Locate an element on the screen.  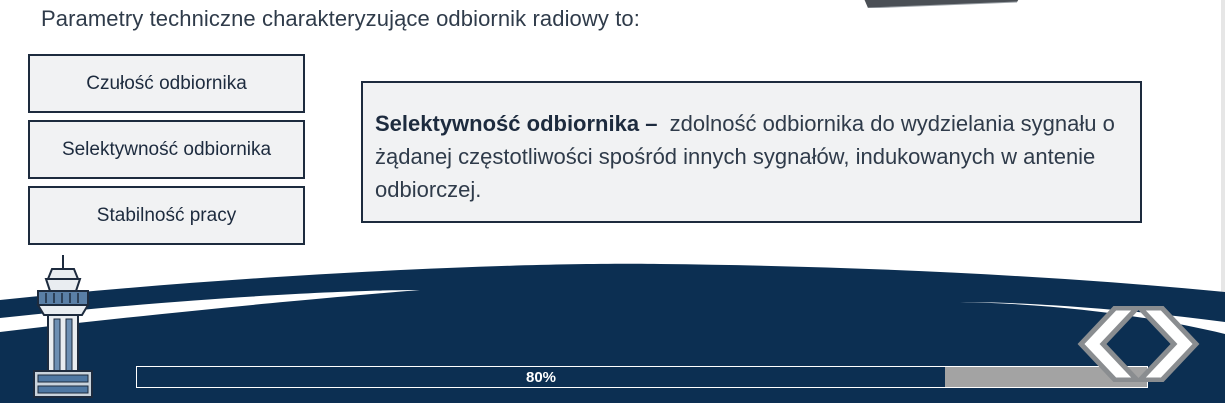
definition-term: Selektywność odbiornika – is located at coordinates (516, 123).